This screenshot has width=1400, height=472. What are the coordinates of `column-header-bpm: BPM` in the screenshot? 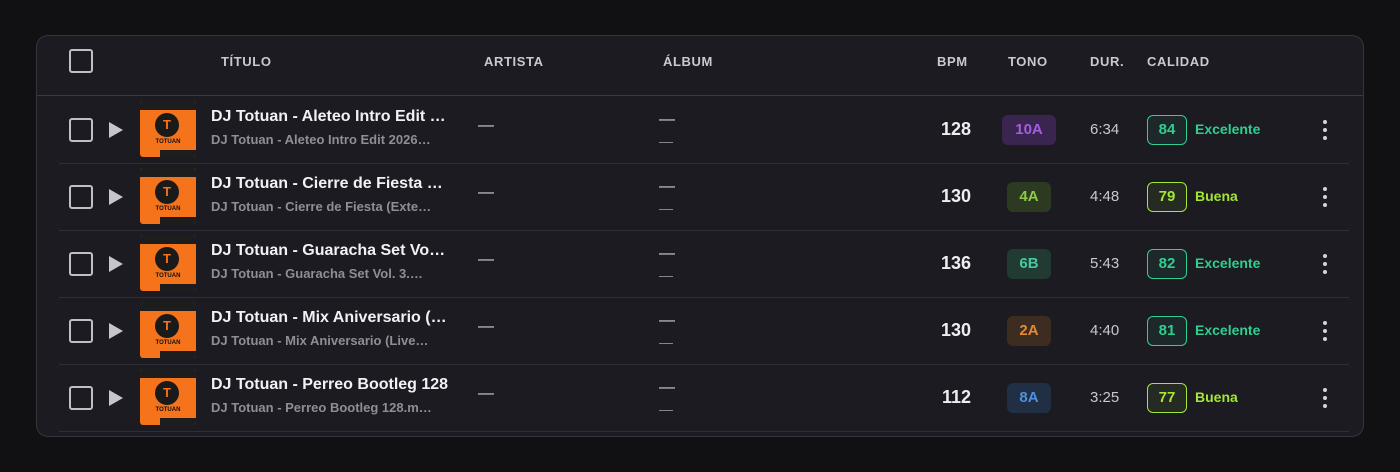 It's located at (952, 61).